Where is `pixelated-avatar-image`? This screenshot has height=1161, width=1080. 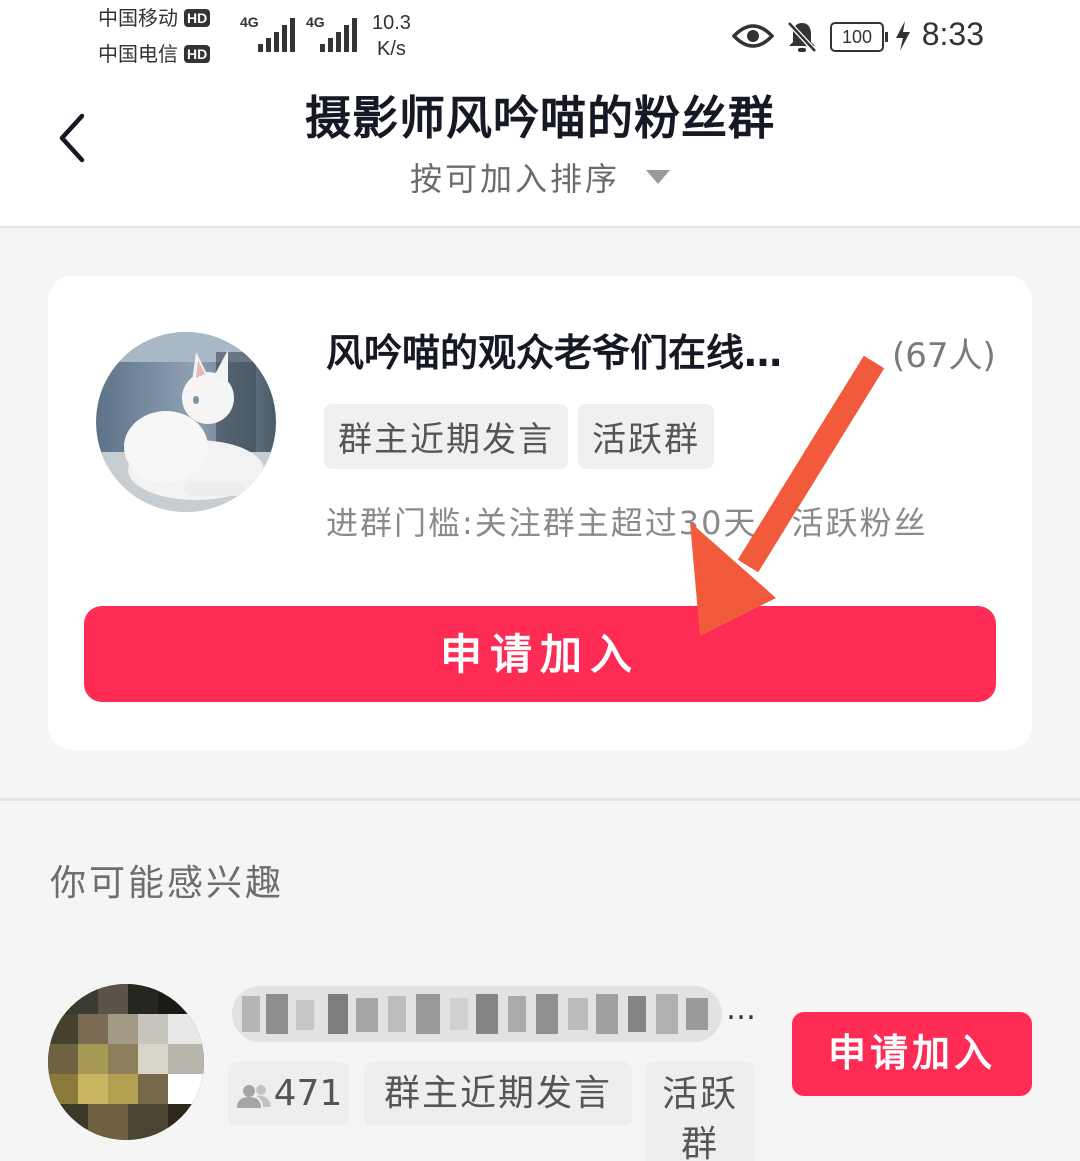
pixelated-avatar-image is located at coordinates (126, 1062).